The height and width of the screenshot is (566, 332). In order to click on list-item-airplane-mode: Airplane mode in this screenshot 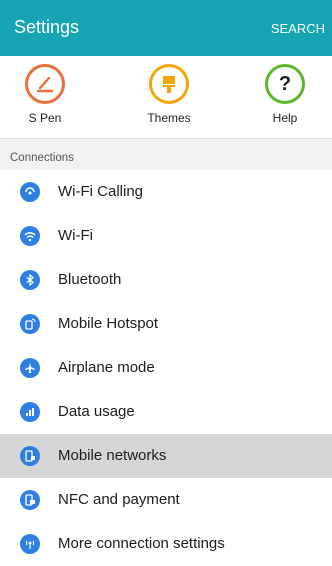, I will do `click(166, 368)`.